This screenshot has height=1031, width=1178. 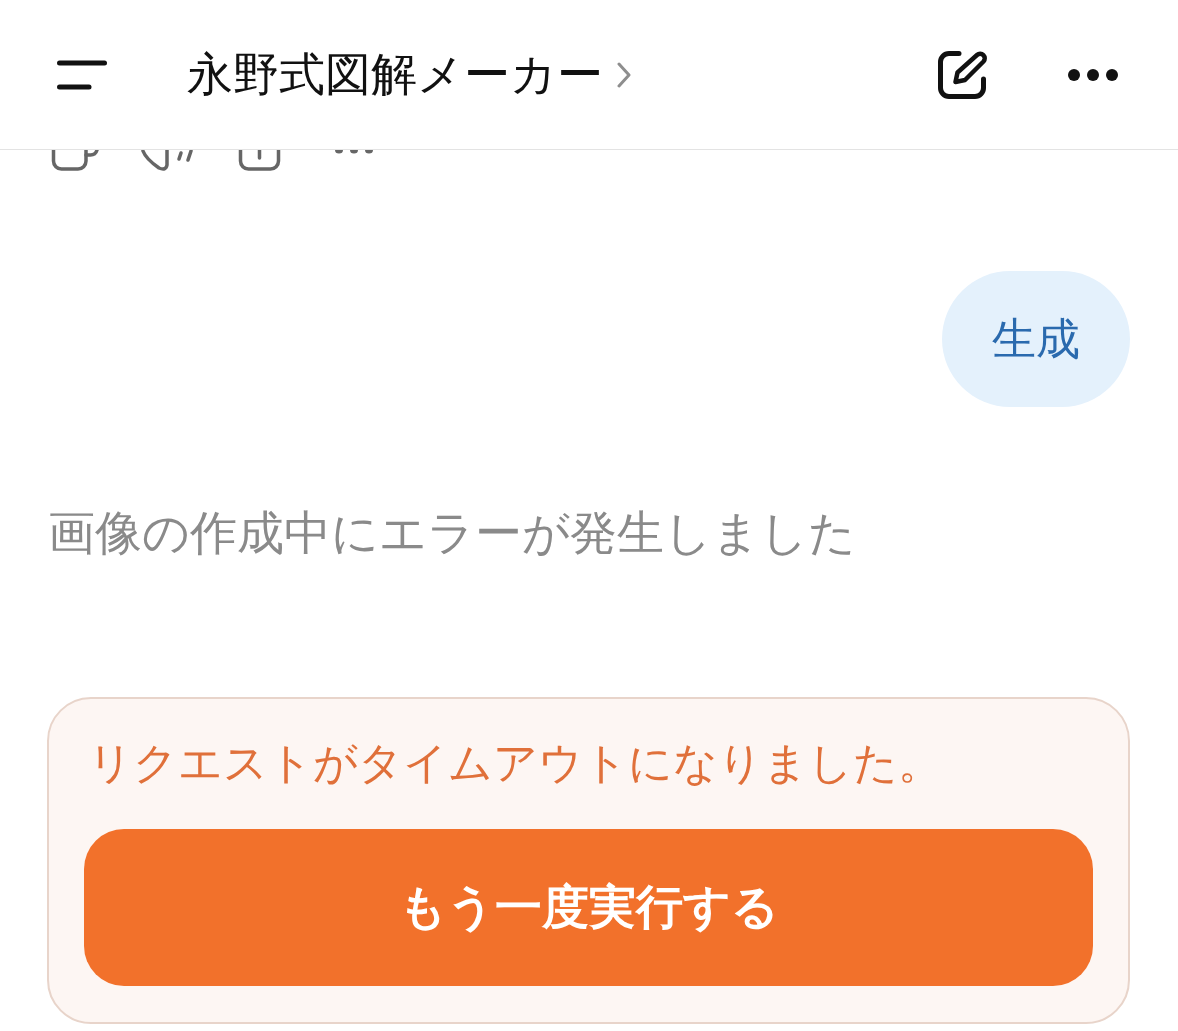 I want to click on assistant-message: 画像の作成中にエラーが発生しました, so click(x=452, y=533).